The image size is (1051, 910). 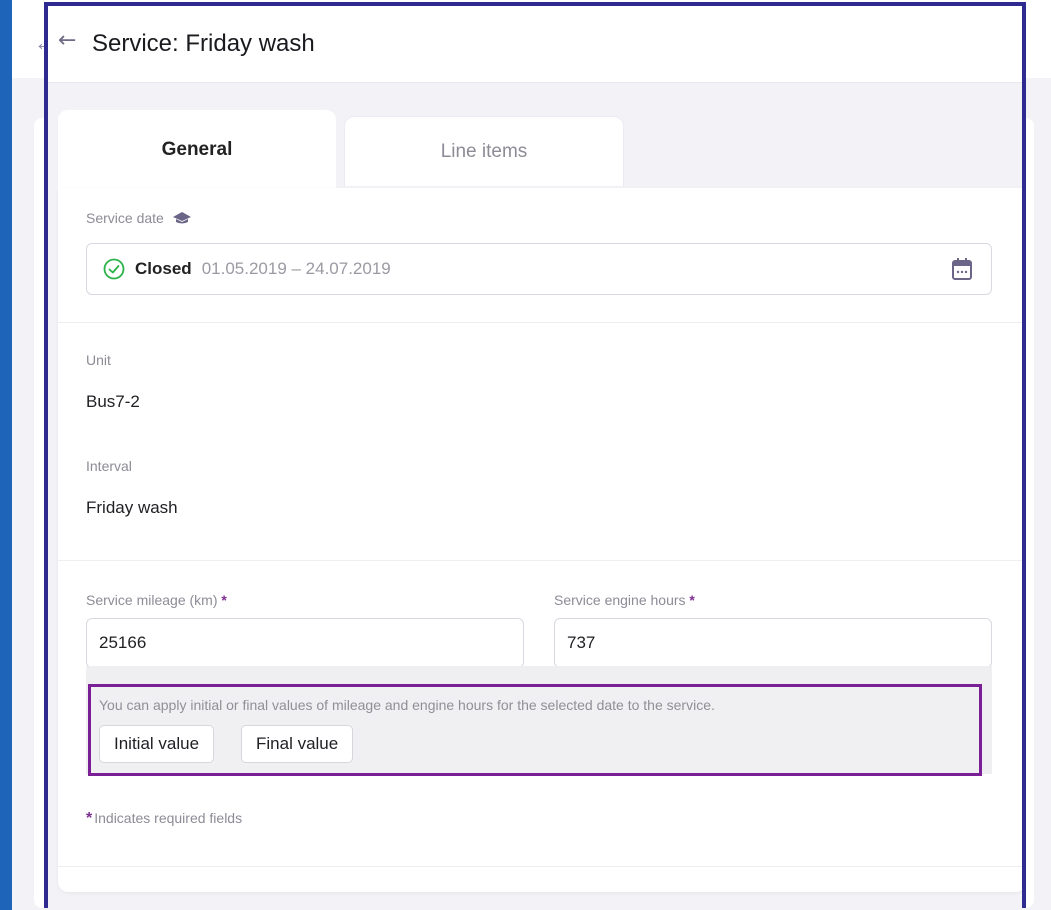 What do you see at coordinates (163, 268) in the screenshot?
I see `status-closed: Closed` at bounding box center [163, 268].